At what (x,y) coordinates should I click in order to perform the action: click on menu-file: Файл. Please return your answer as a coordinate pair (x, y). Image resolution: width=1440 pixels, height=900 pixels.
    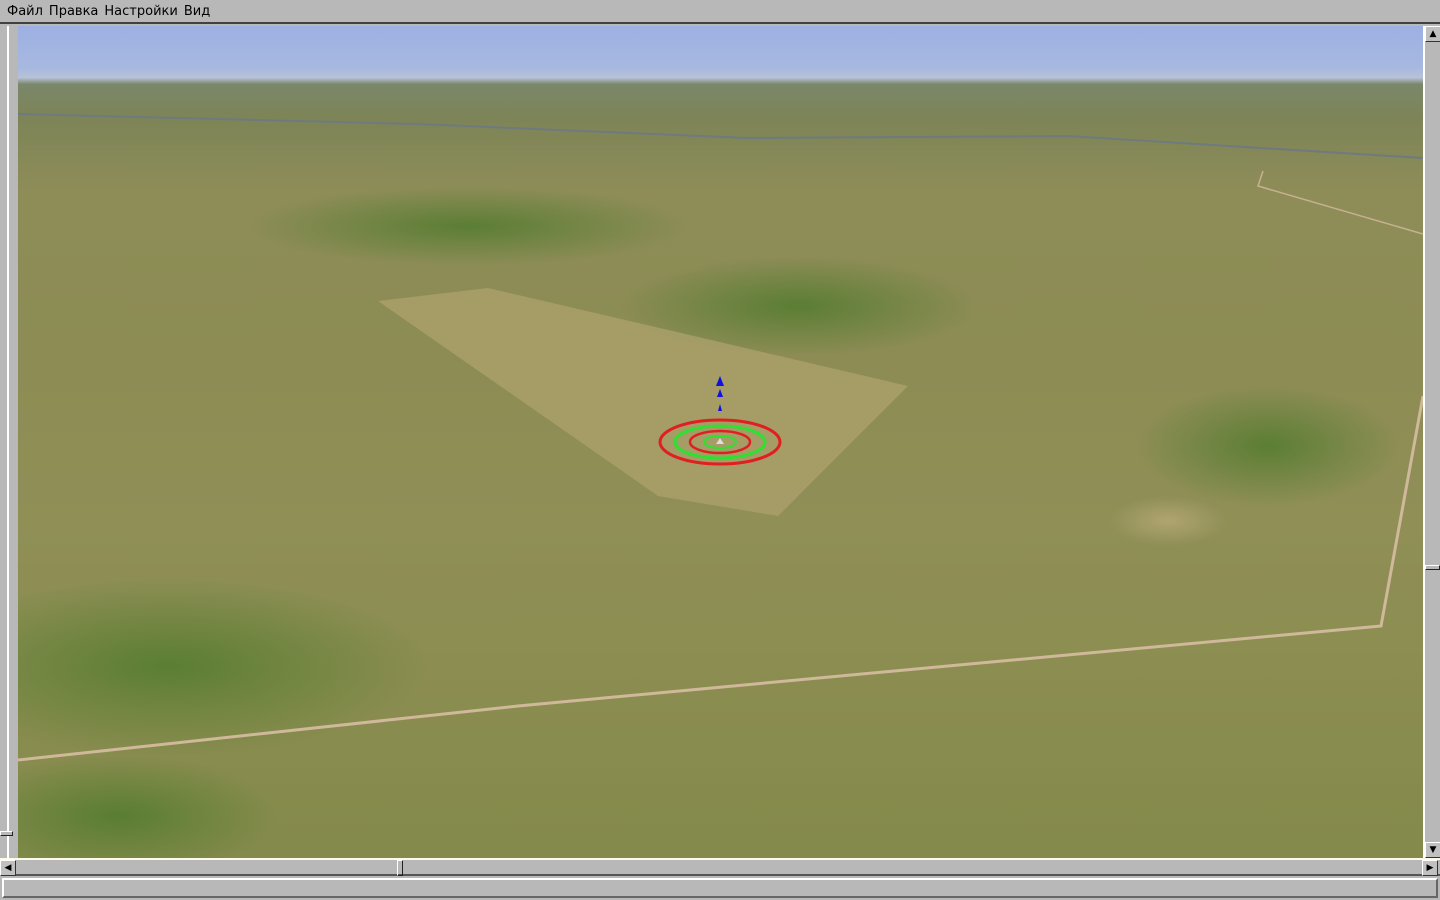
    Looking at the image, I should click on (25, 11).